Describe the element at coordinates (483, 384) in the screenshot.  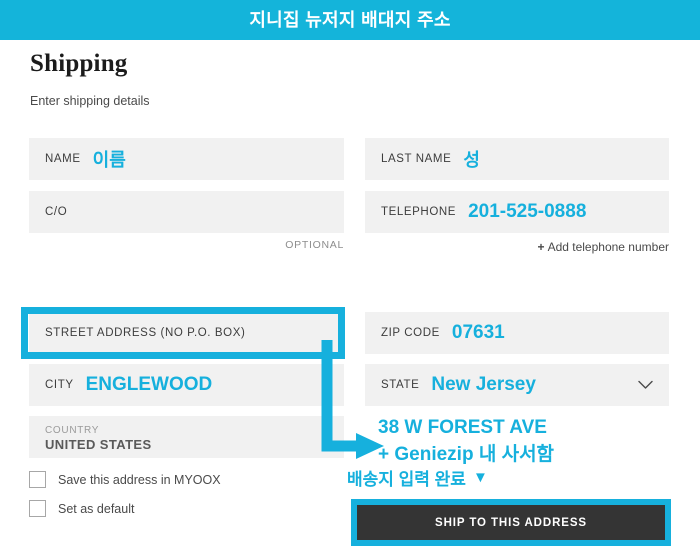
I see `state-field-value: New Jersey` at that location.